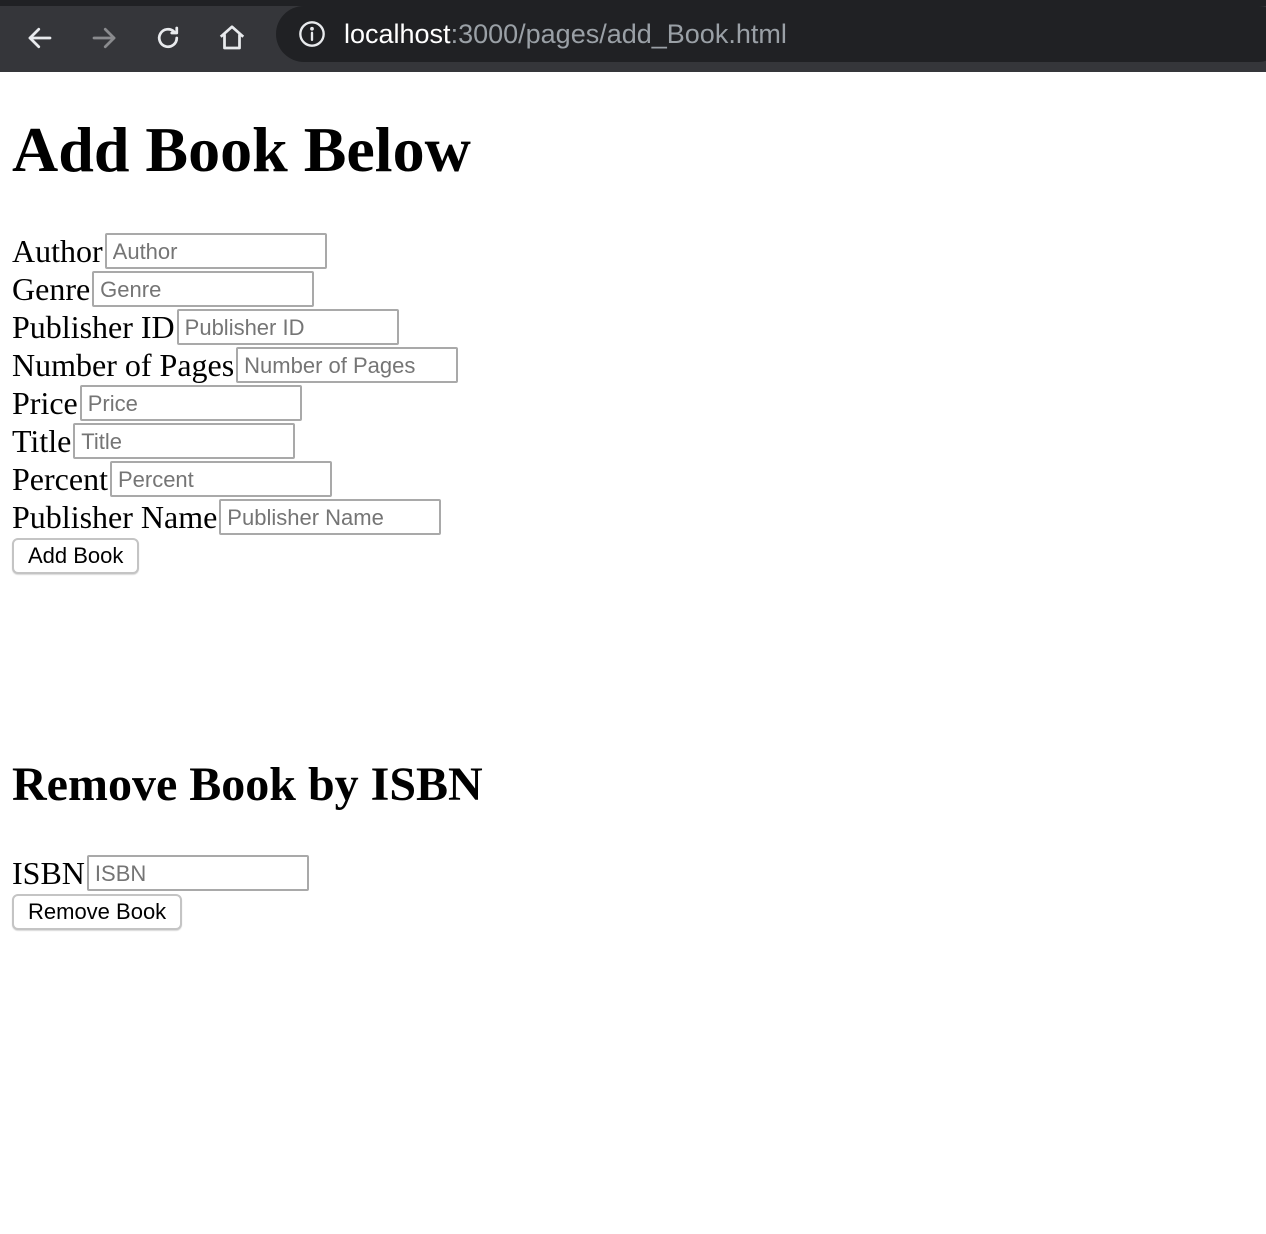 This screenshot has height=1234, width=1266. Describe the element at coordinates (330, 517) in the screenshot. I see `publisher-name-input` at that location.